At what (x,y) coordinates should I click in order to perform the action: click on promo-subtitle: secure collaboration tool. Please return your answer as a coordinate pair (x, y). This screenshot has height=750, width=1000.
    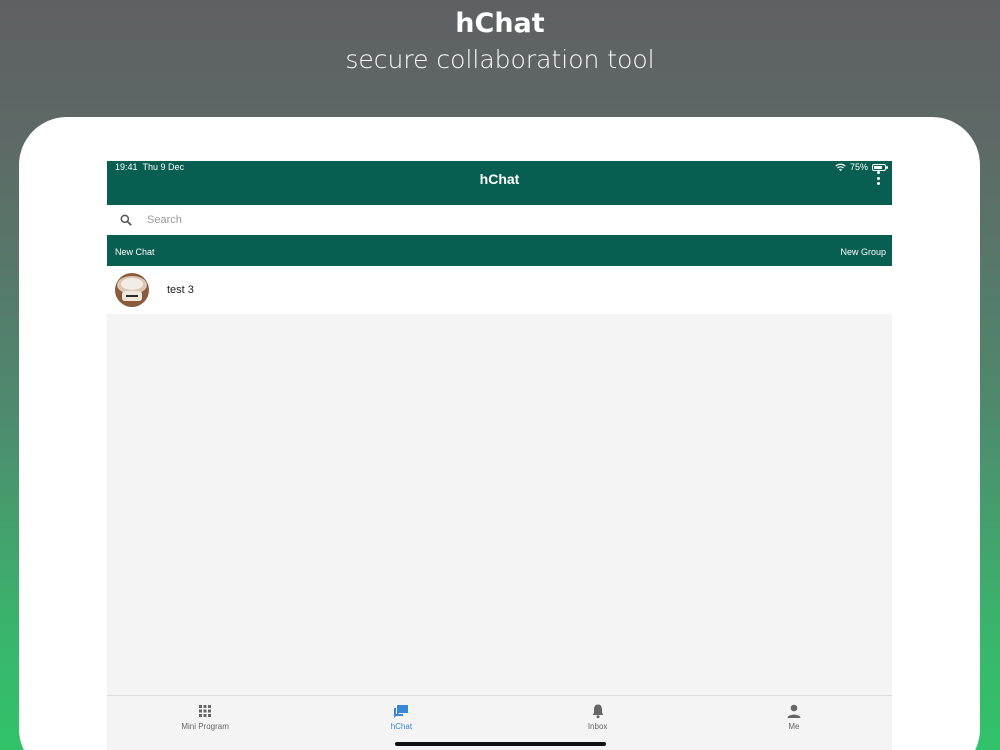
    Looking at the image, I should click on (500, 59).